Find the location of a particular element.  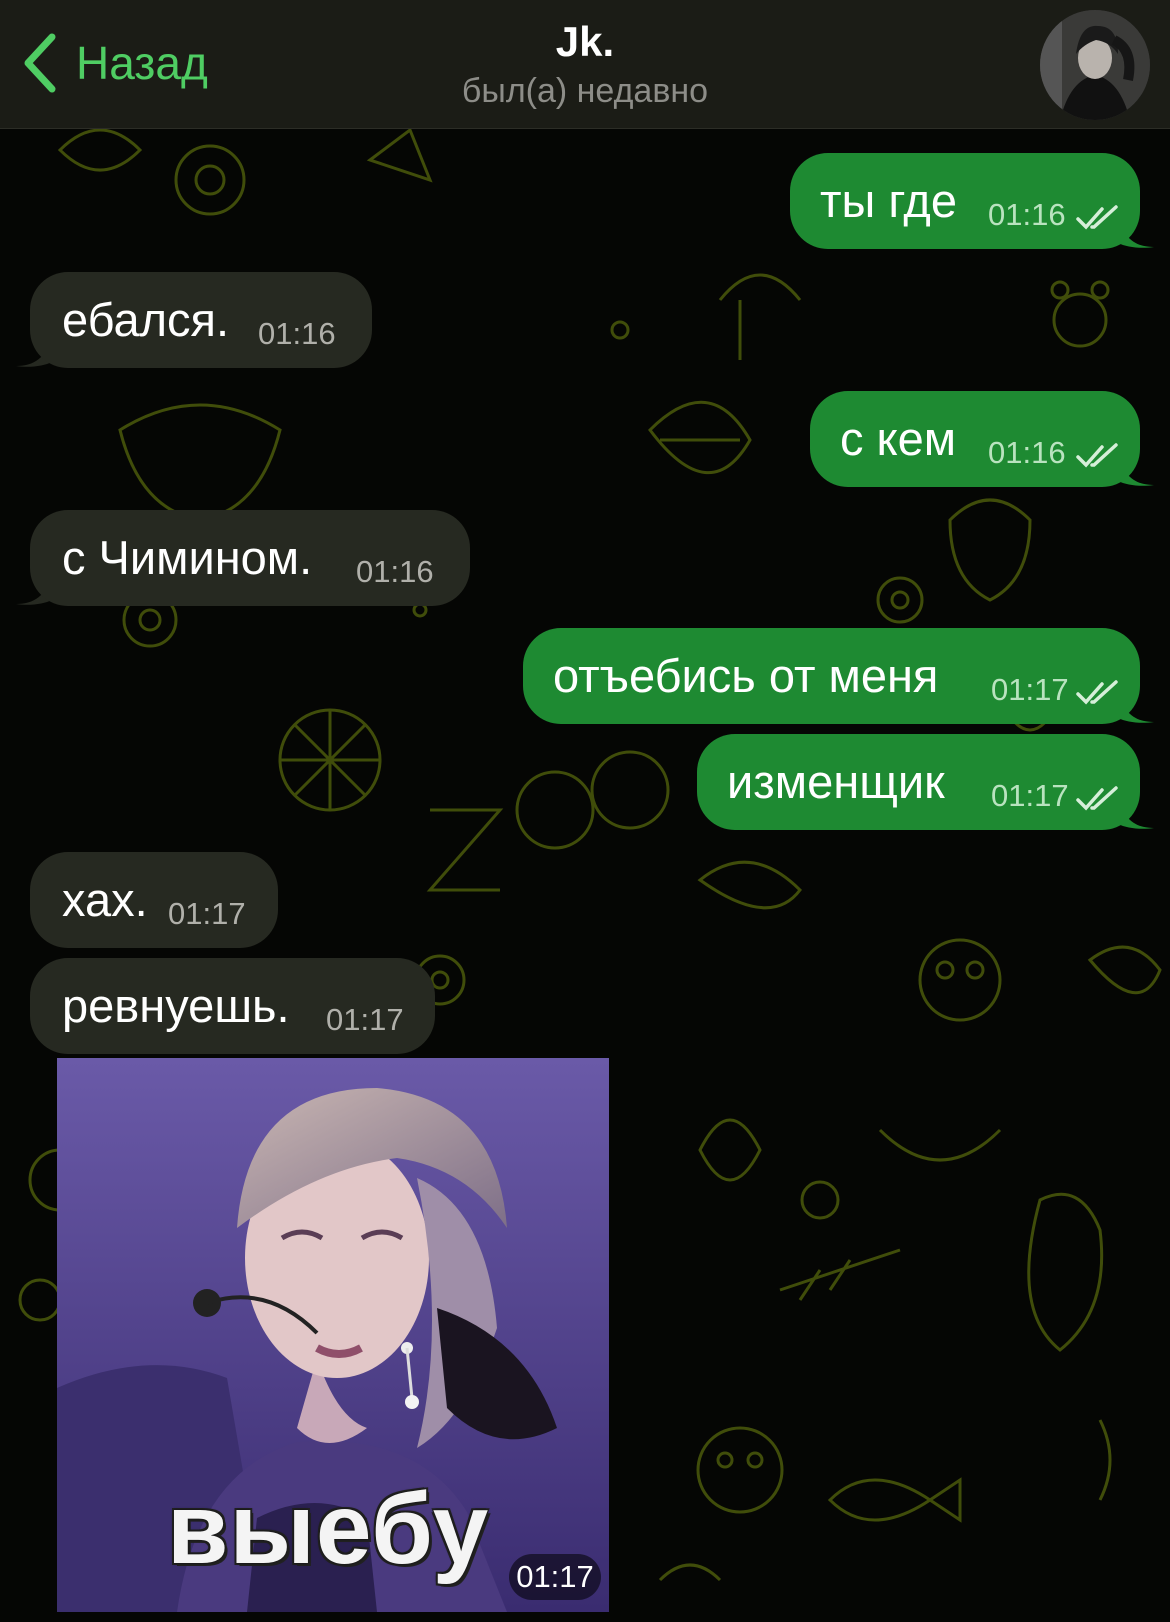

avatar-photo is located at coordinates (1095, 65).